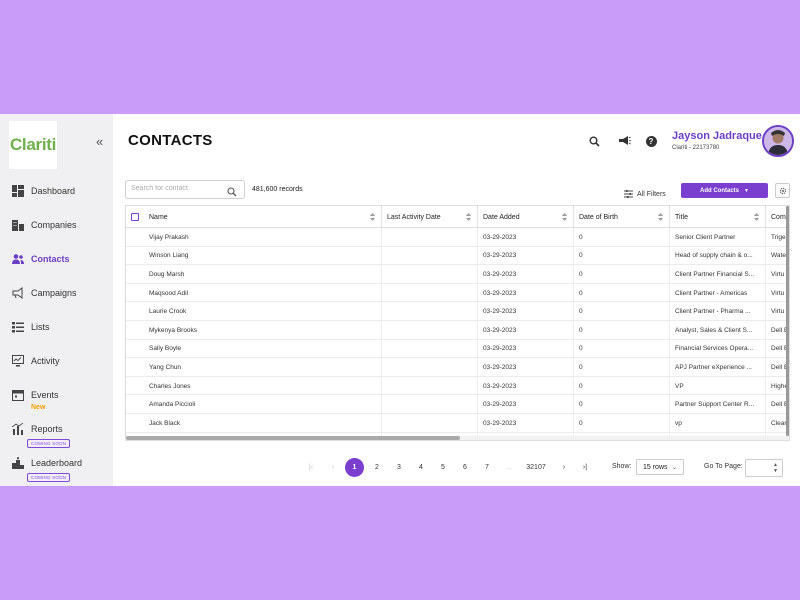  I want to click on podium-icon, so click(17, 462).